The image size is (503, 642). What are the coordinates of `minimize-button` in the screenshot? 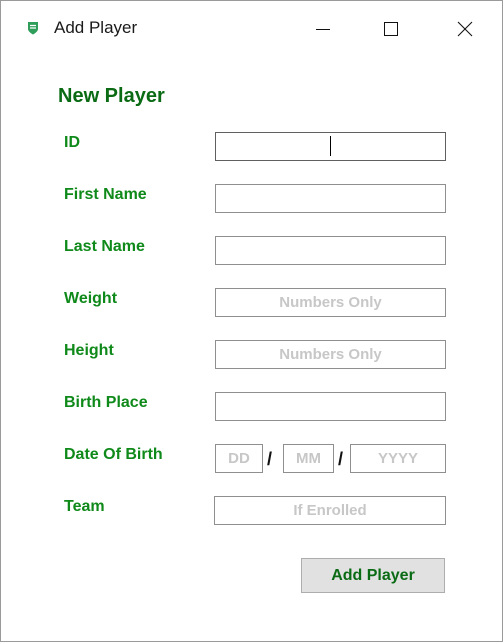 It's located at (323, 29).